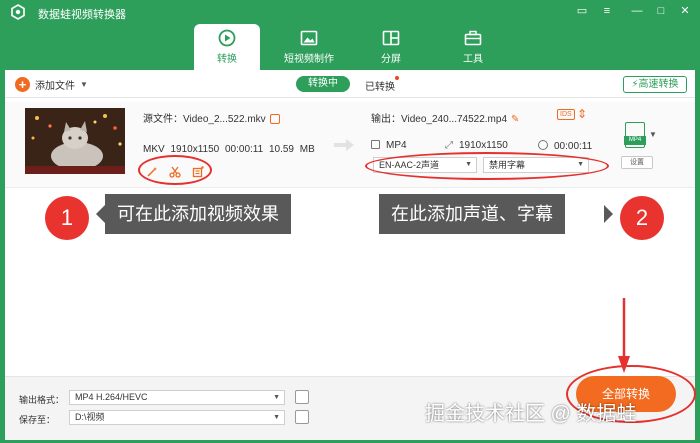  What do you see at coordinates (473, 59) in the screenshot?
I see `tab-label: 工具` at bounding box center [473, 59].